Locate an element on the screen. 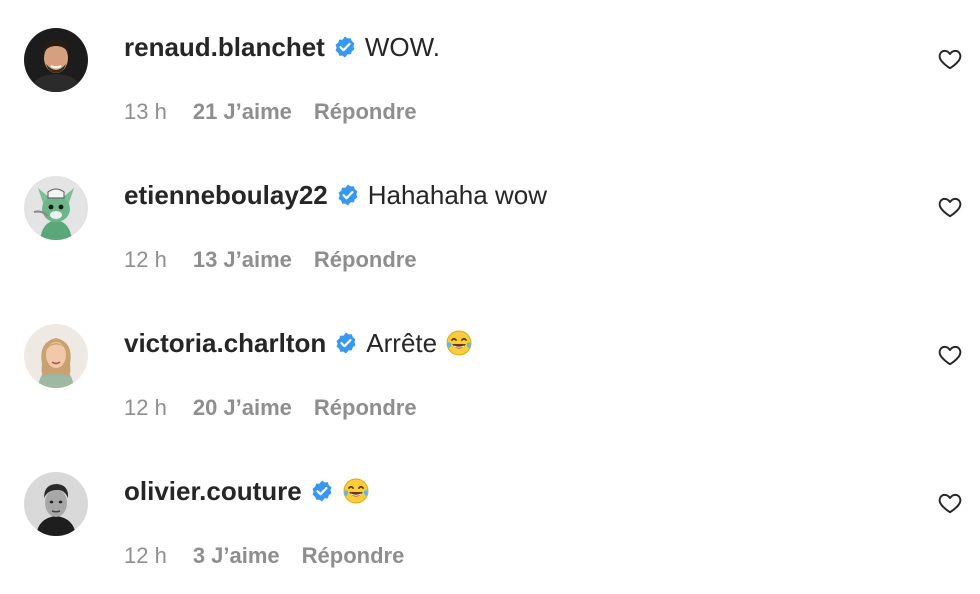 The width and height of the screenshot is (980, 594). comment-text-content: Hahahaha wow is located at coordinates (457, 194).